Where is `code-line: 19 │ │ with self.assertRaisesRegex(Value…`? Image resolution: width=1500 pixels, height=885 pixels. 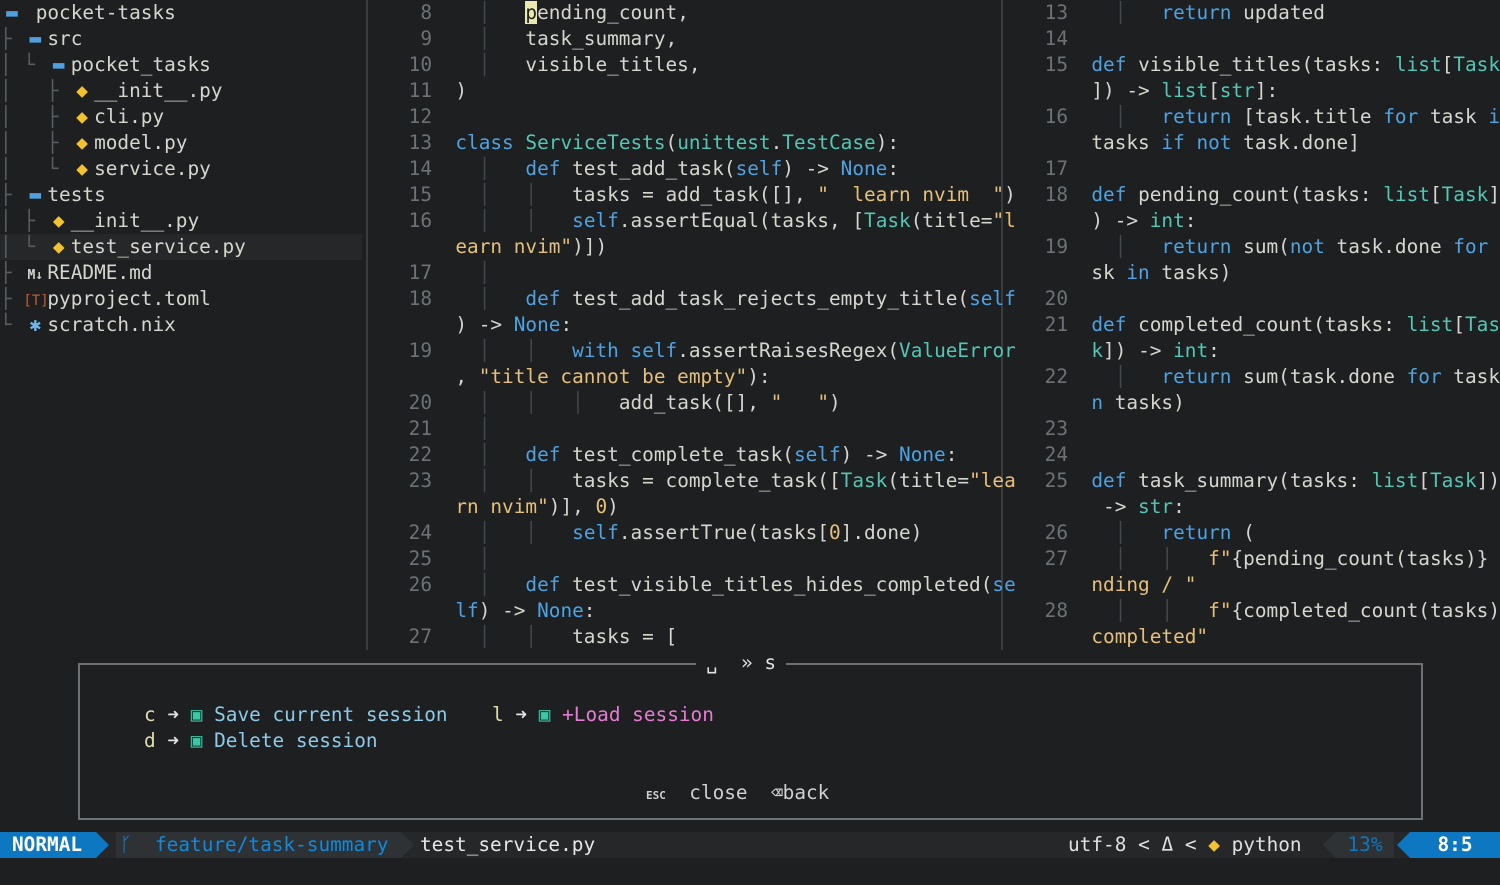
code-line: 19 │ │ with self.assertRaisesRegex(Value… is located at coordinates (712, 350).